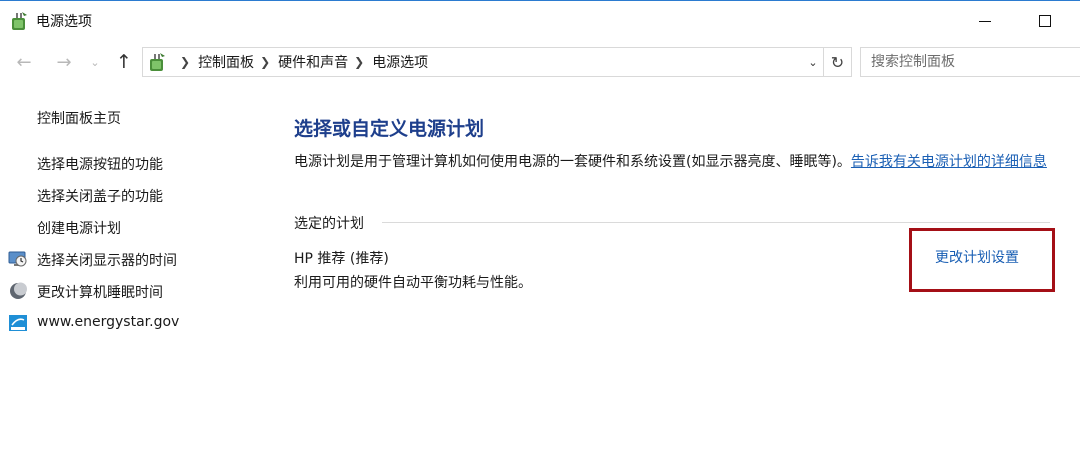 The height and width of the screenshot is (454, 1080). I want to click on sidebar-item-lid-close: 选择关闭盖子的功能, so click(100, 196).